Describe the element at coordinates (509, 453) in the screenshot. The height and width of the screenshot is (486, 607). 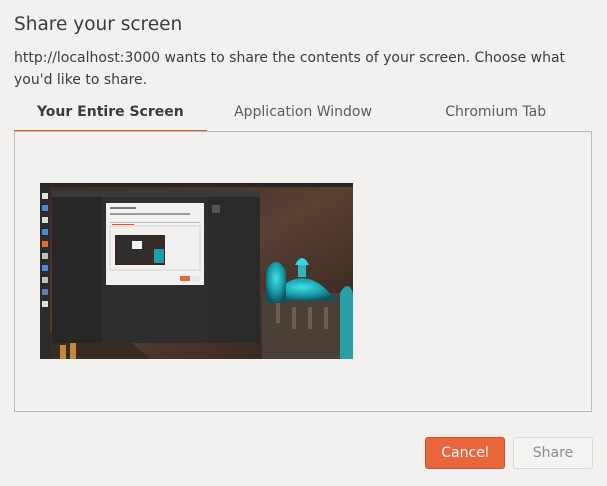
I see `dialog-actions: Cancel Share` at that location.